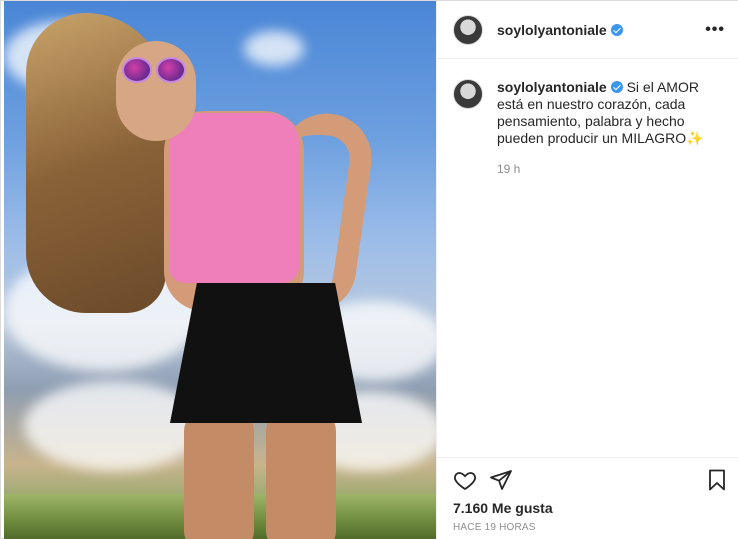 The image size is (738, 539). Describe the element at coordinates (717, 480) in the screenshot. I see `bookmark-icon` at that location.